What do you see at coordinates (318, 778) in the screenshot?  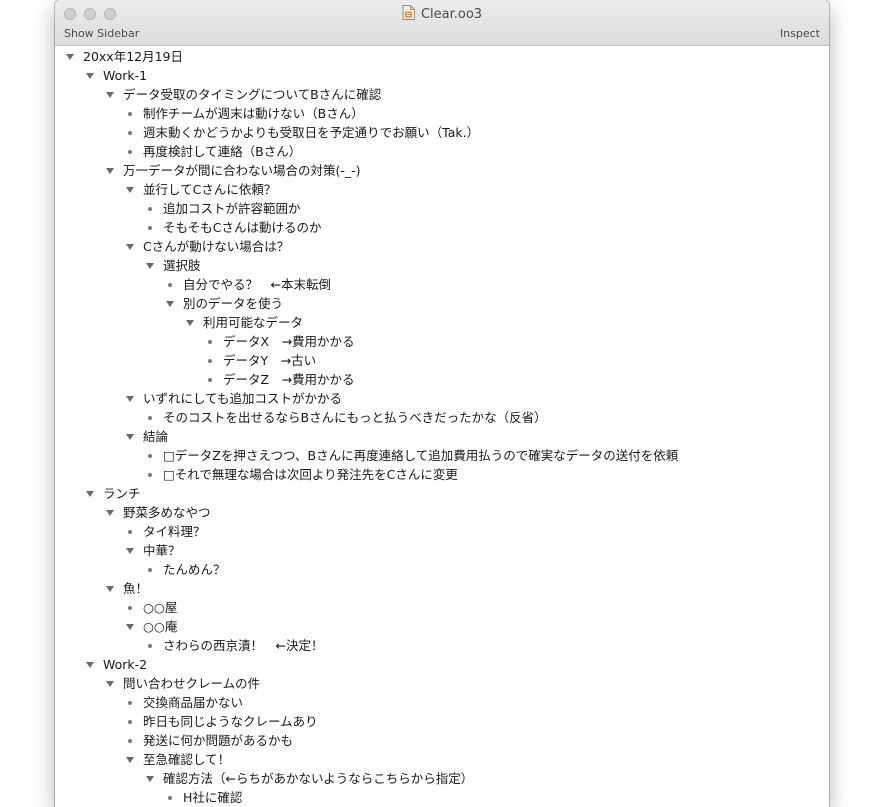 I see `outline-row-text: 確認方法（←らちがあかないようならこちらから指定）` at bounding box center [318, 778].